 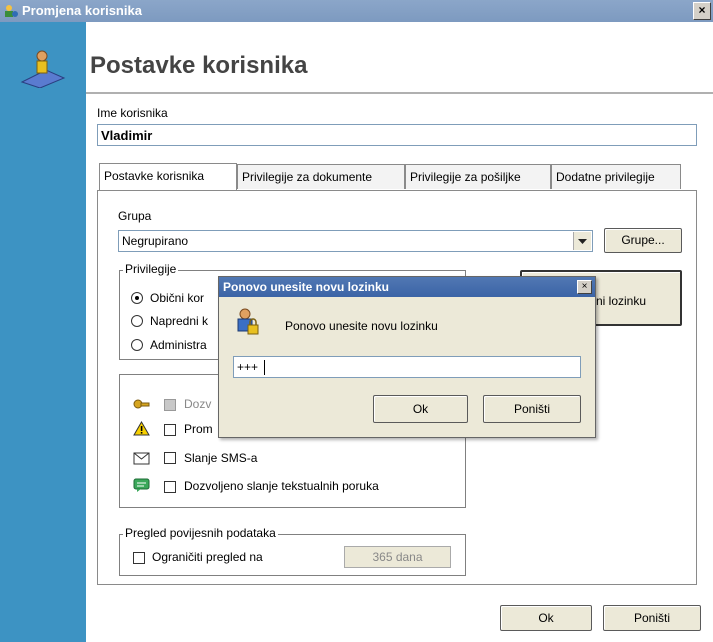 I want to click on user-lock-icon, so click(x=248, y=321).